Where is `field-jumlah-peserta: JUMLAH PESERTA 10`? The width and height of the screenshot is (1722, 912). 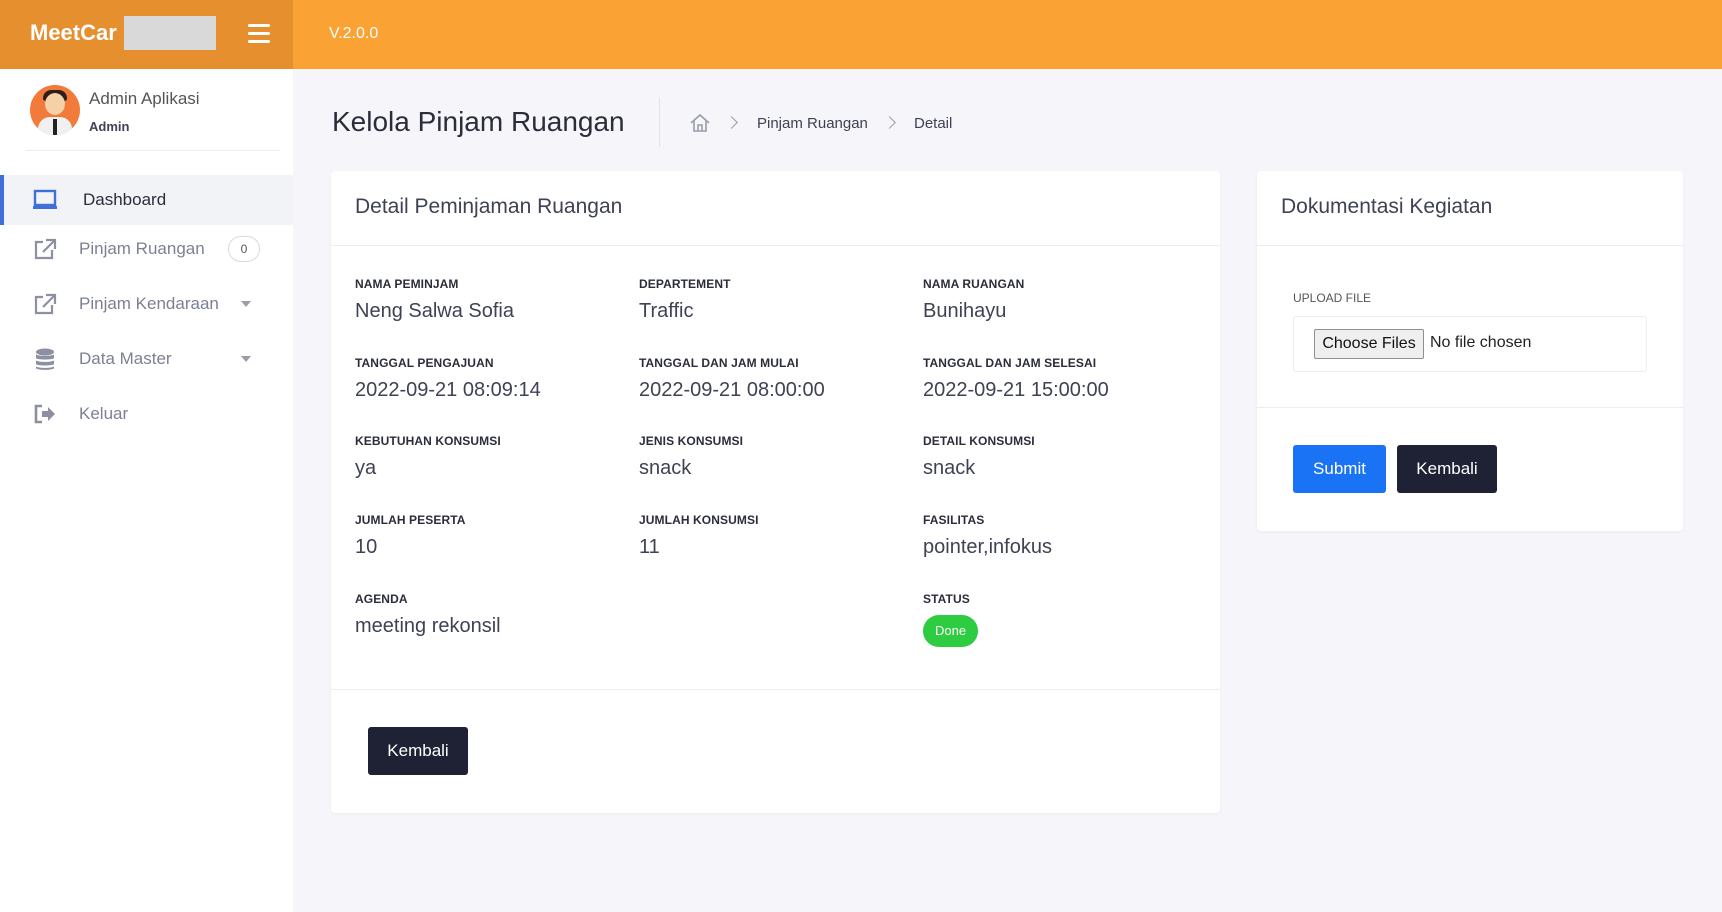
field-jumlah-peserta: JUMLAH PESERTA 10 is located at coordinates (490, 536).